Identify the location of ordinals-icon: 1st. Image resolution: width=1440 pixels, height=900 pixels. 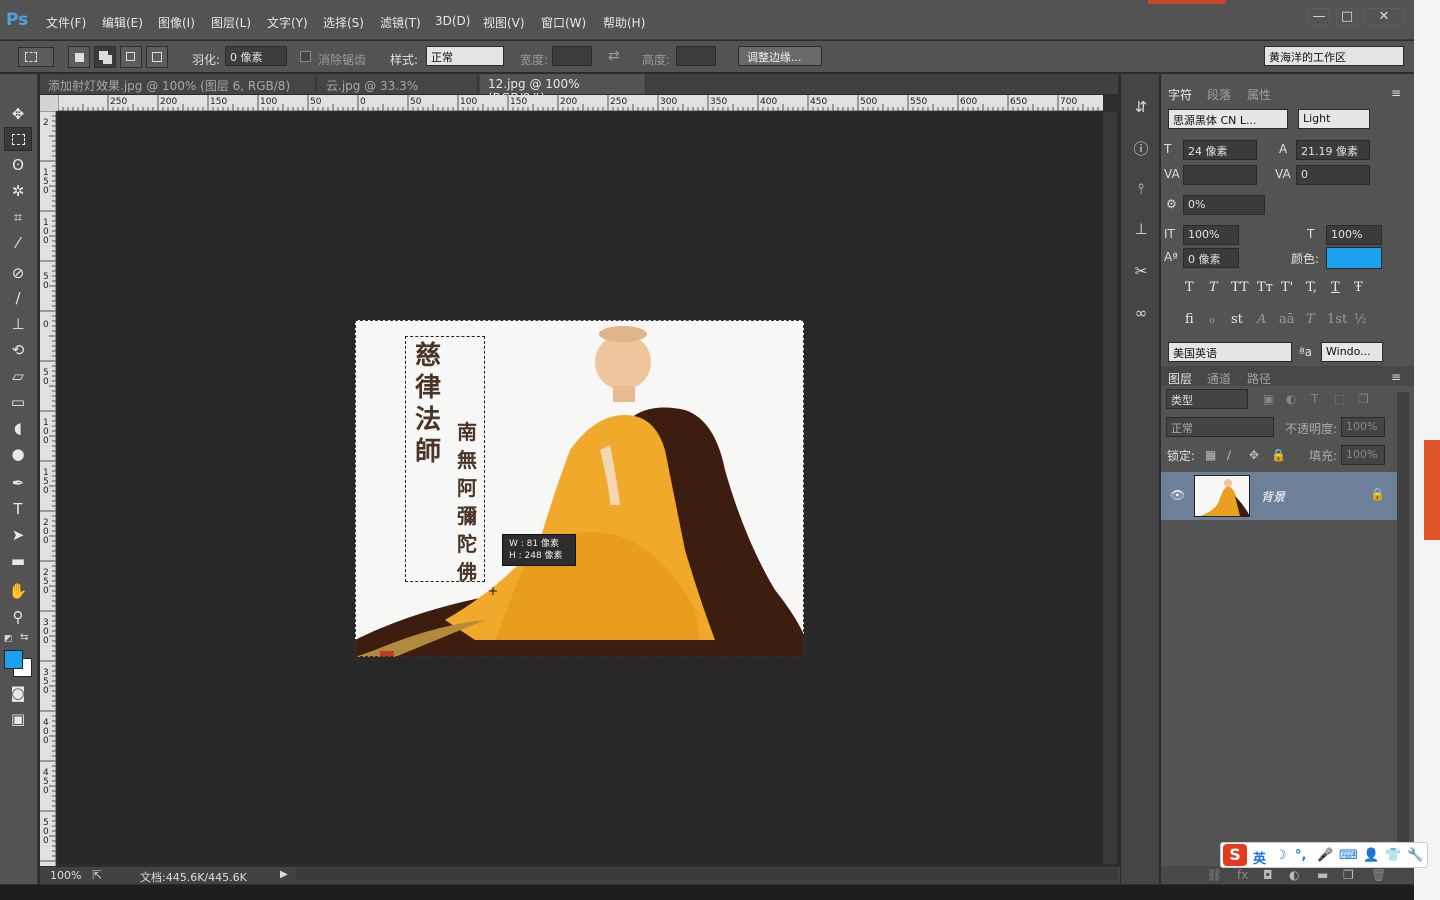
(1337, 319).